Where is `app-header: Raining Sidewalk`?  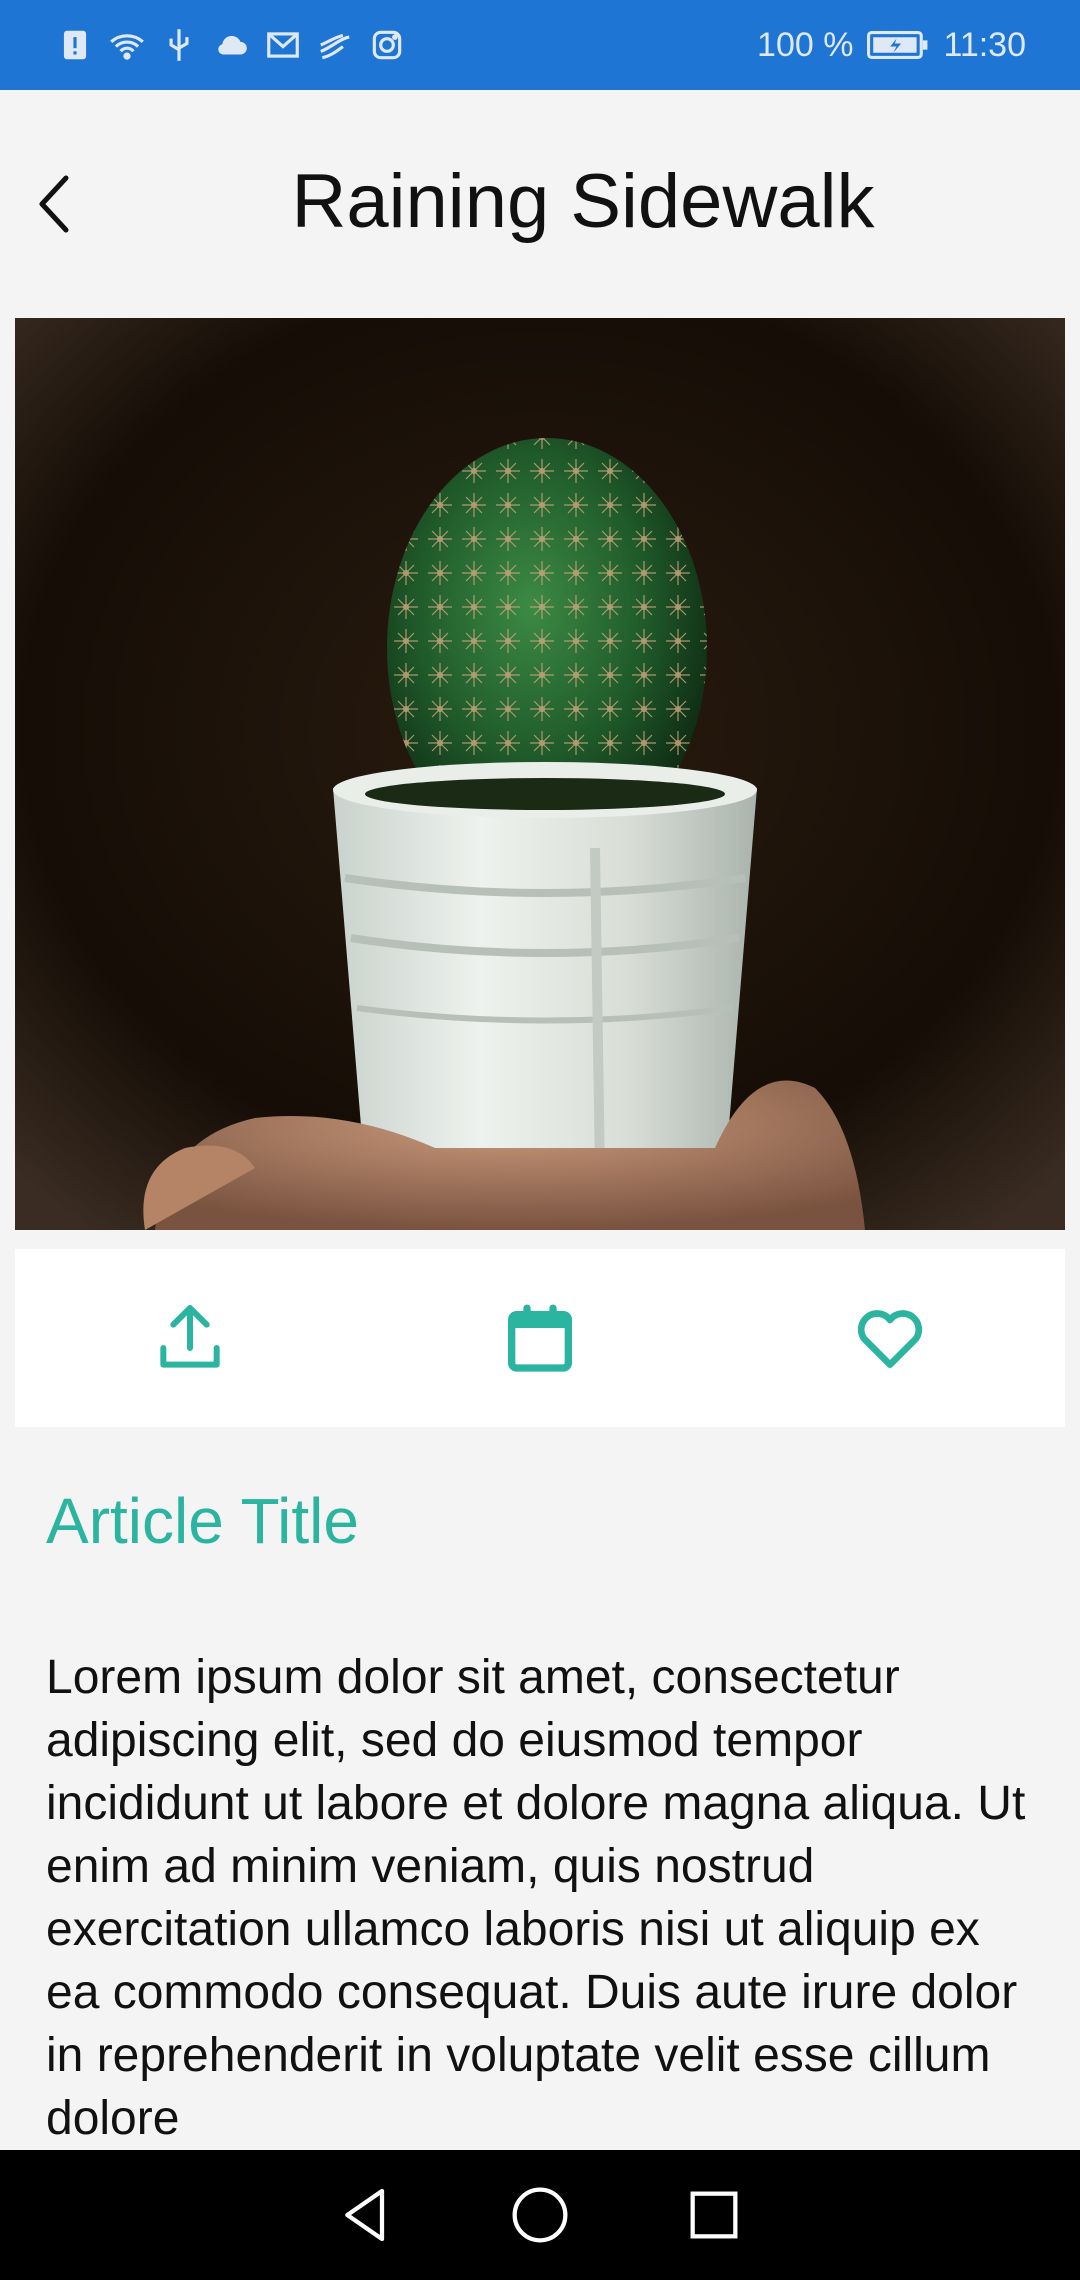
app-header: Raining Sidewalk is located at coordinates (540, 204).